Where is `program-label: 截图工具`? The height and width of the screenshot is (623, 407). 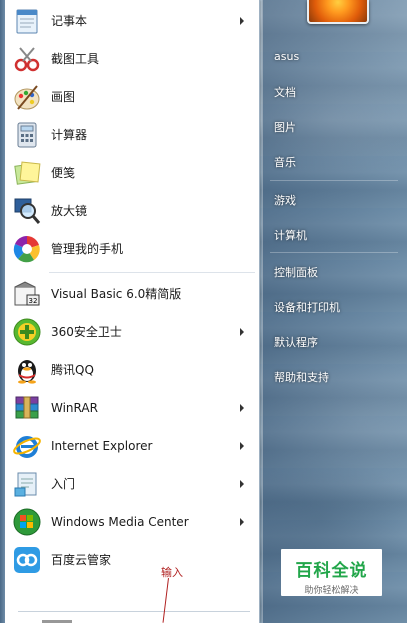
program-label: 截图工具 is located at coordinates (75, 59).